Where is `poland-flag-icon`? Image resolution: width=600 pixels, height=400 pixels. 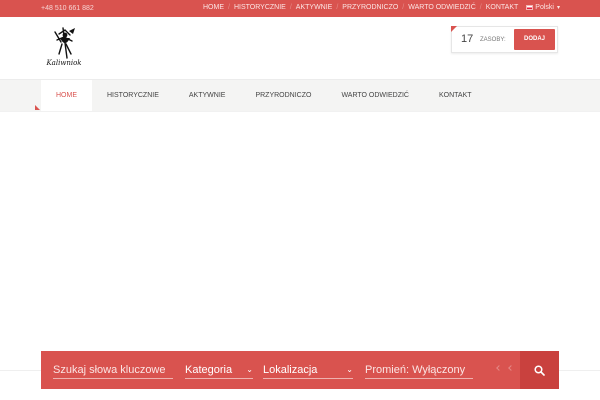
poland-flag-icon is located at coordinates (530, 7).